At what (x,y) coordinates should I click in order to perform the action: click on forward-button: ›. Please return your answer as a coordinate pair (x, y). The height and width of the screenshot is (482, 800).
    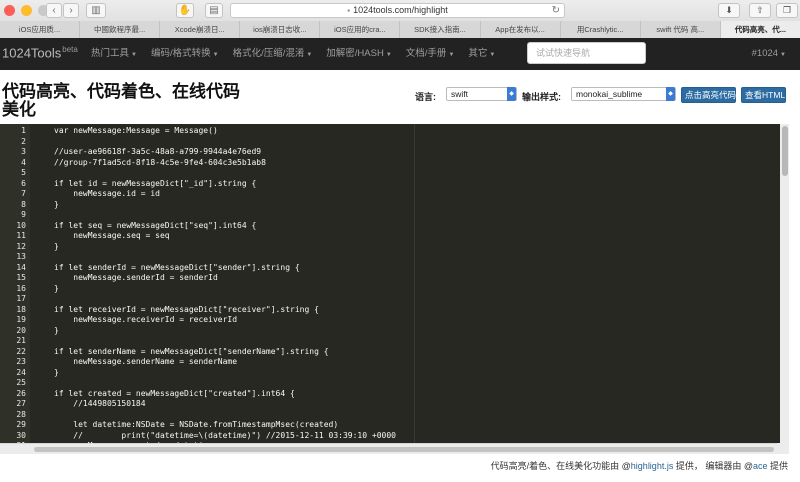
    Looking at the image, I should click on (71, 10).